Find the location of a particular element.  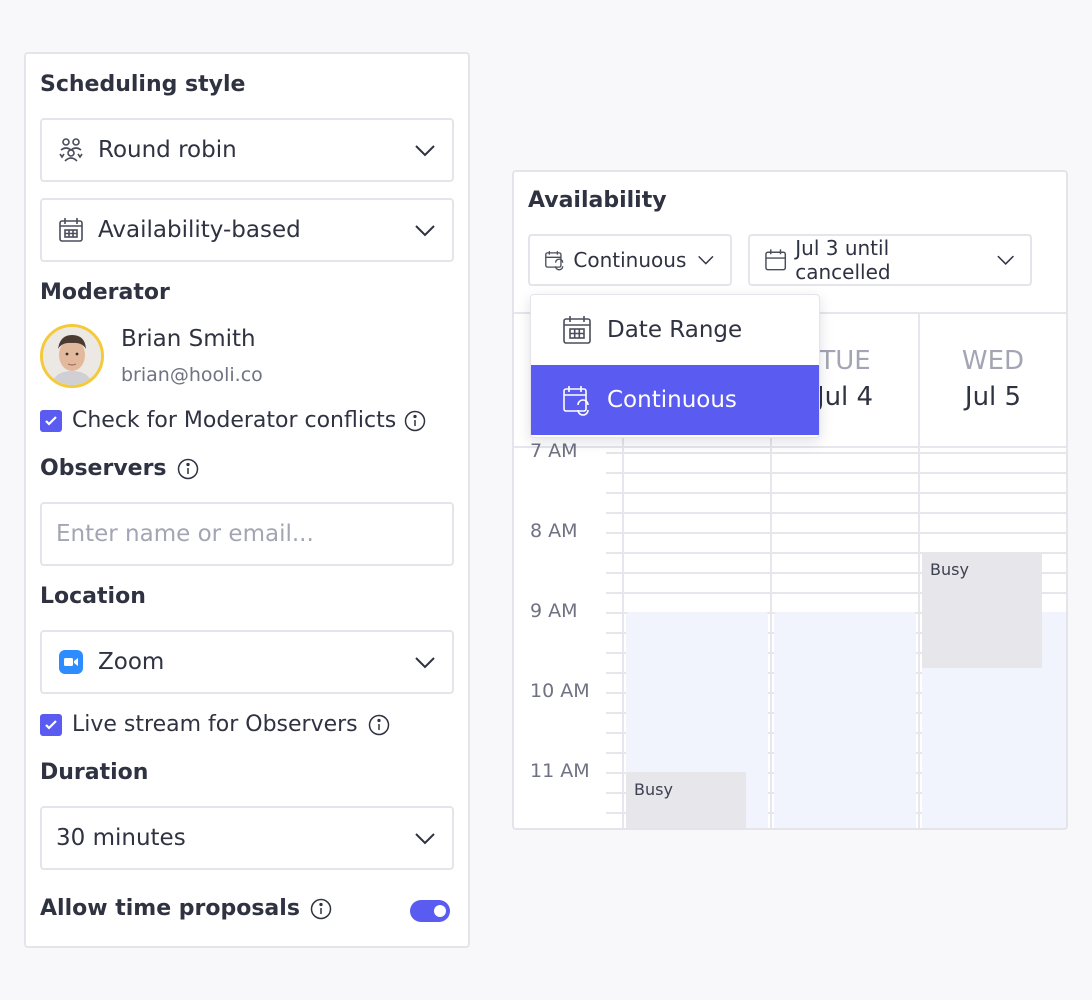

dropdown-item-label: Continuous is located at coordinates (672, 400).